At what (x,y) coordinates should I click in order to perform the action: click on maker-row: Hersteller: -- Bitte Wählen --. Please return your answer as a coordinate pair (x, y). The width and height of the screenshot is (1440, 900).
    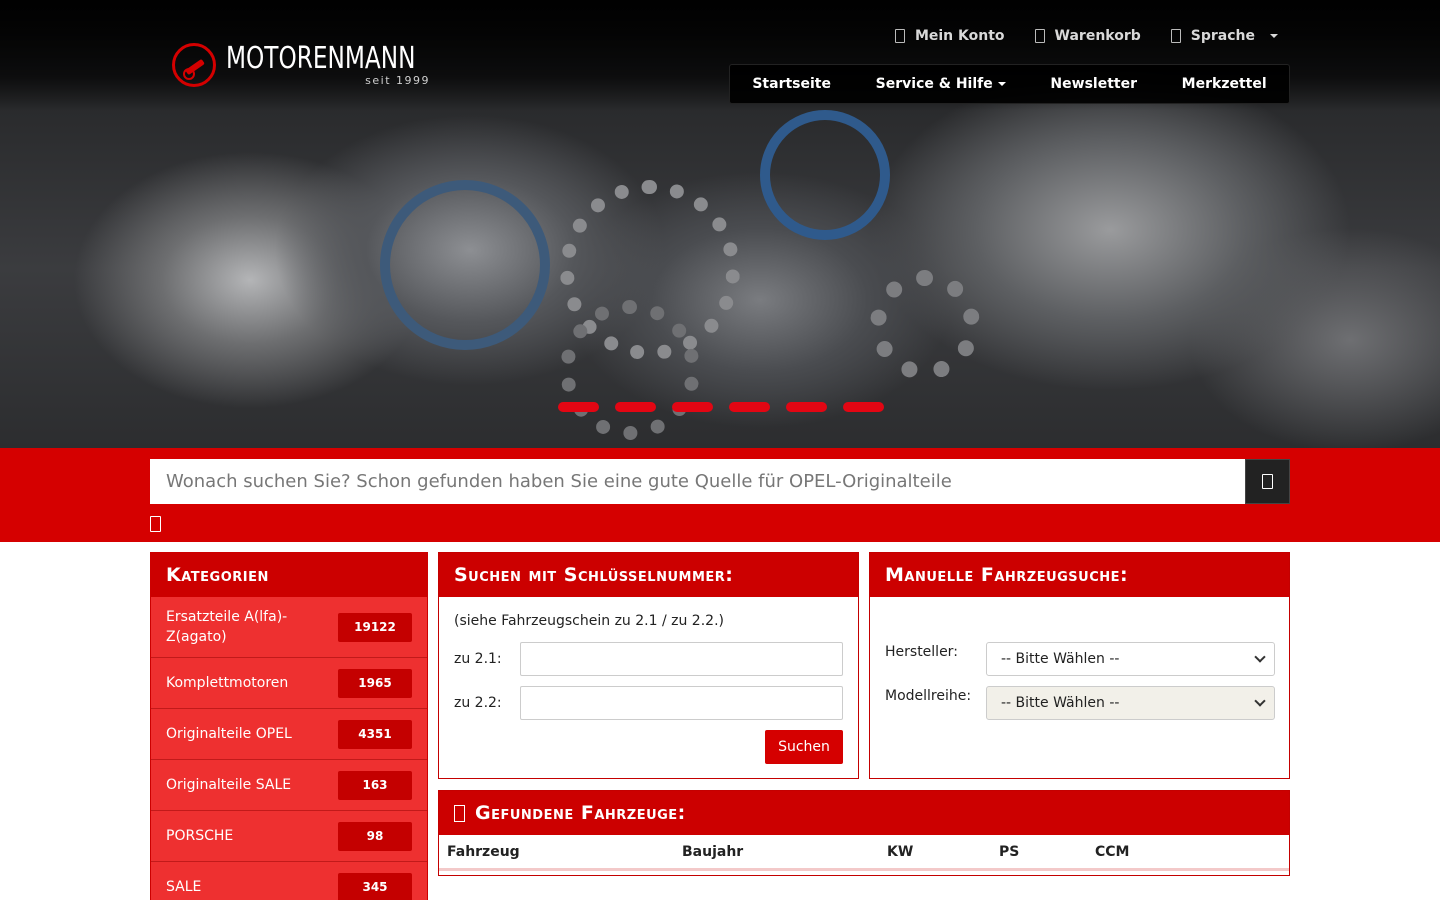
    Looking at the image, I should click on (1080, 659).